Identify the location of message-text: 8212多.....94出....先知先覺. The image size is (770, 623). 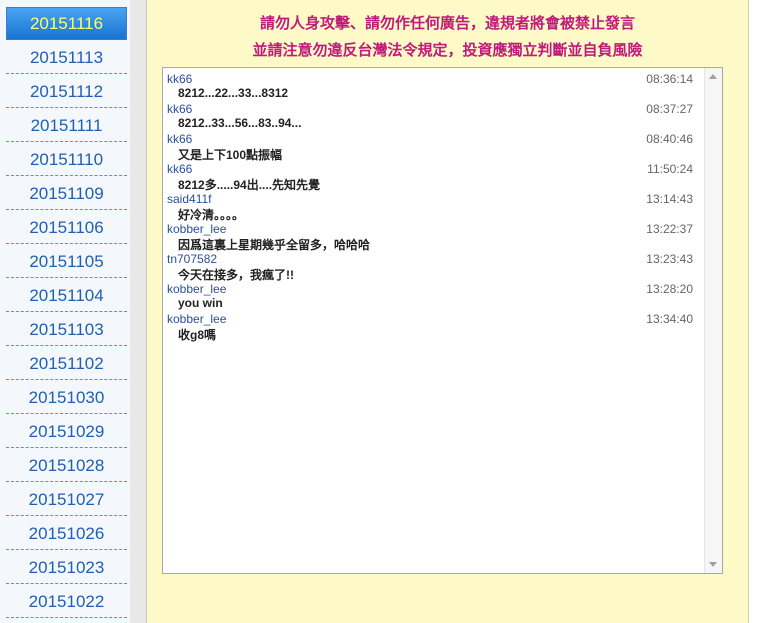
(249, 185).